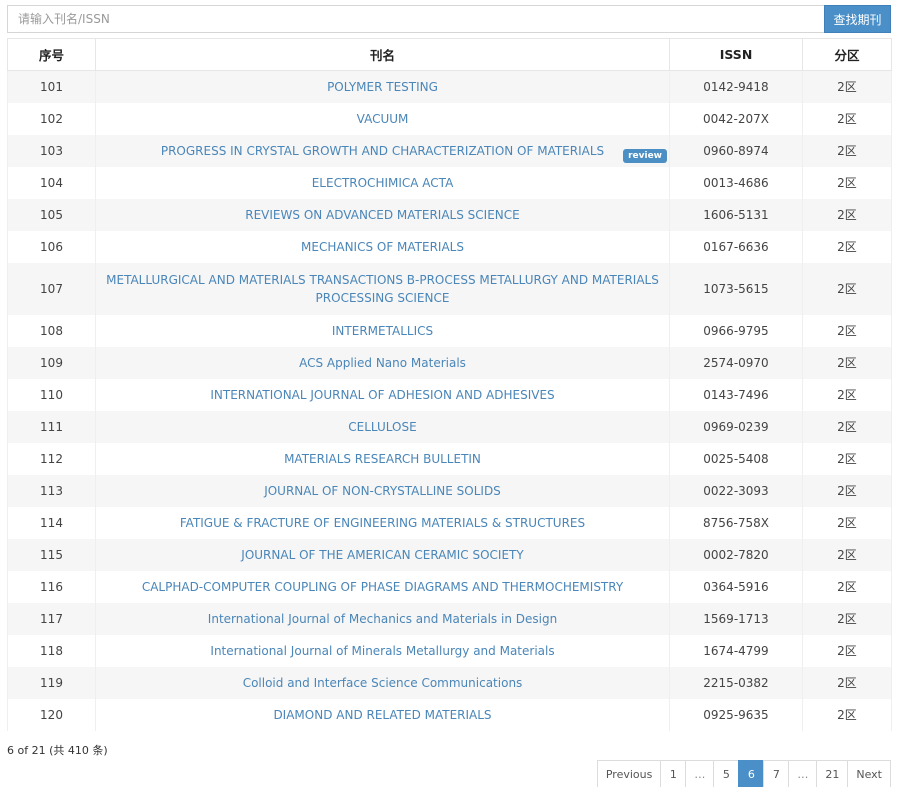 This screenshot has width=900, height=787. I want to click on journal-link: POLYMER TESTING, so click(382, 87).